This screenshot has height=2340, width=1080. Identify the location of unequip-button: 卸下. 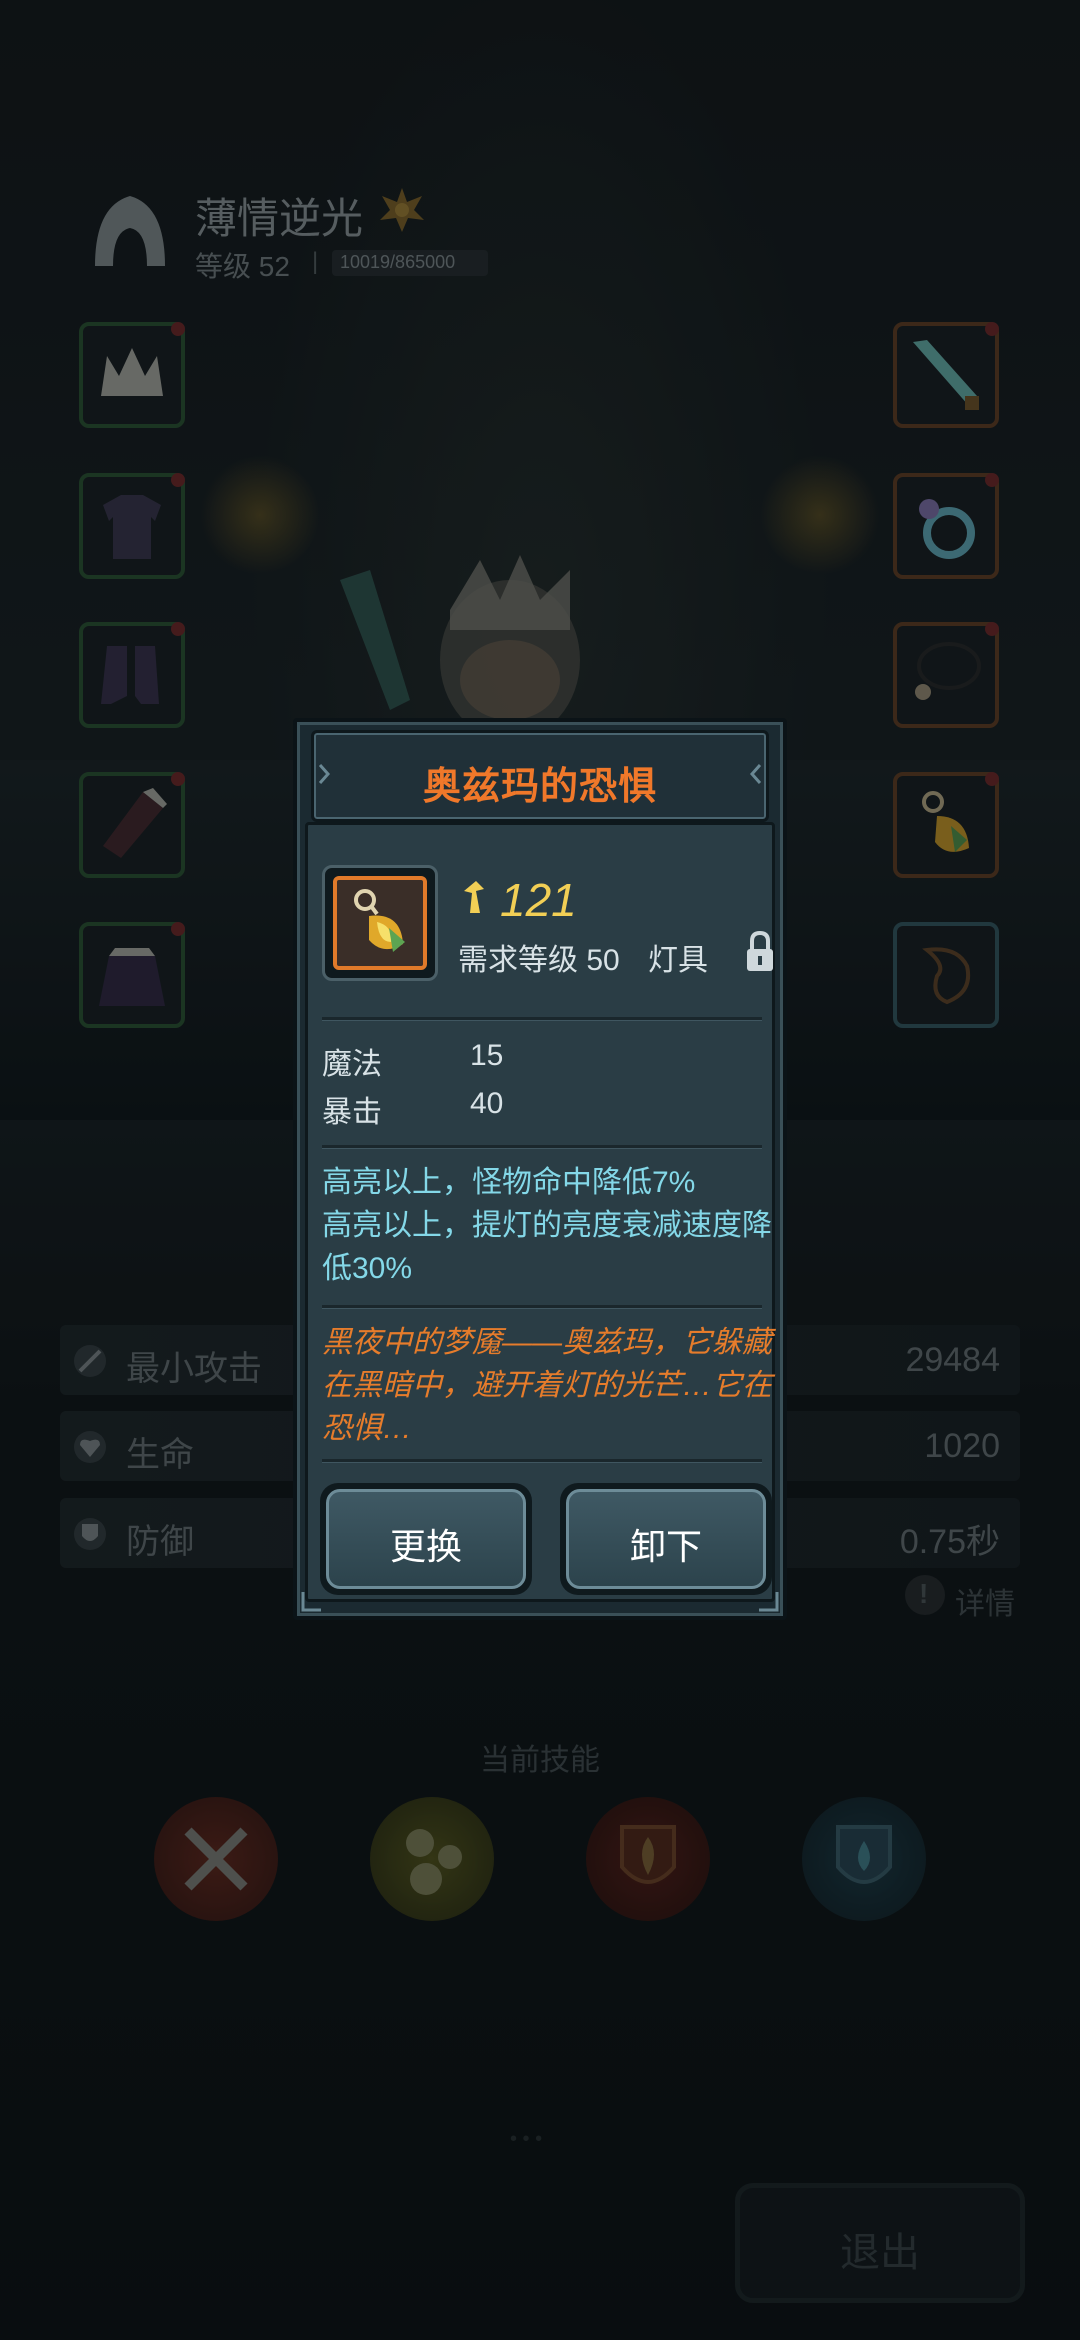
(666, 1539).